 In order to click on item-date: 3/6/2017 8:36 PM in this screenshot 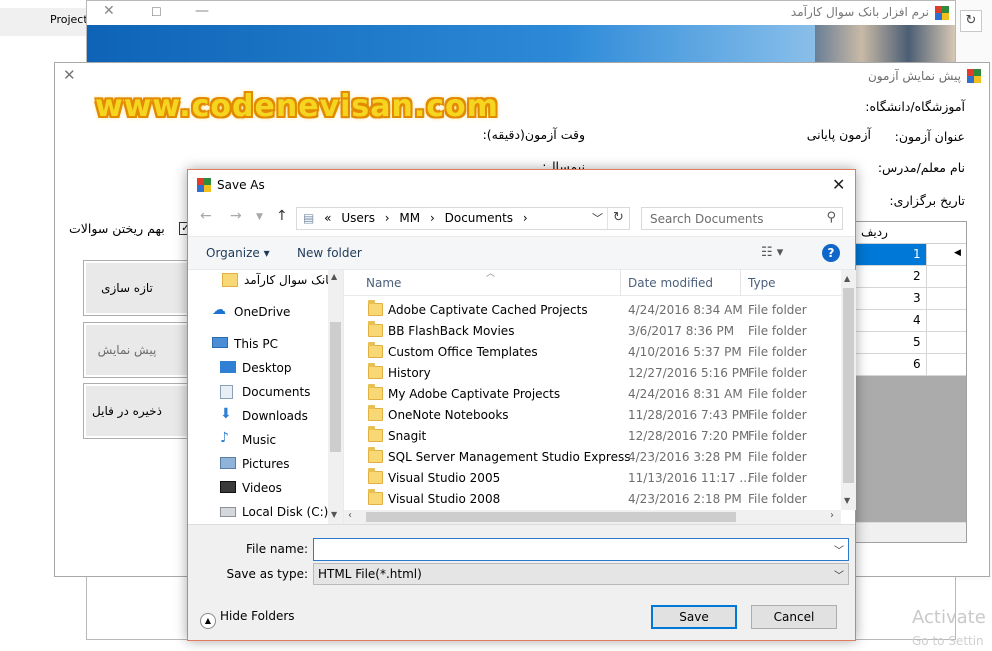, I will do `click(681, 331)`.